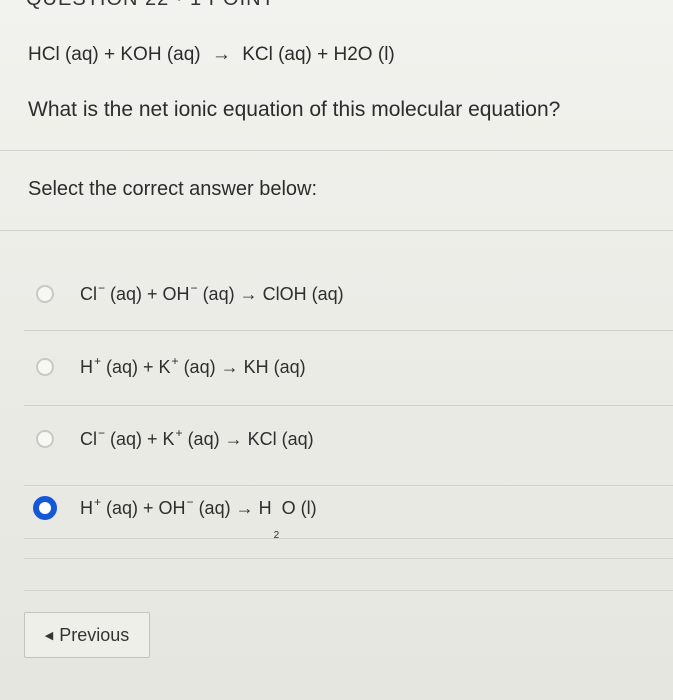 The height and width of the screenshot is (700, 673). I want to click on equation-products: KCl (aq) + H2O (l), so click(318, 54).